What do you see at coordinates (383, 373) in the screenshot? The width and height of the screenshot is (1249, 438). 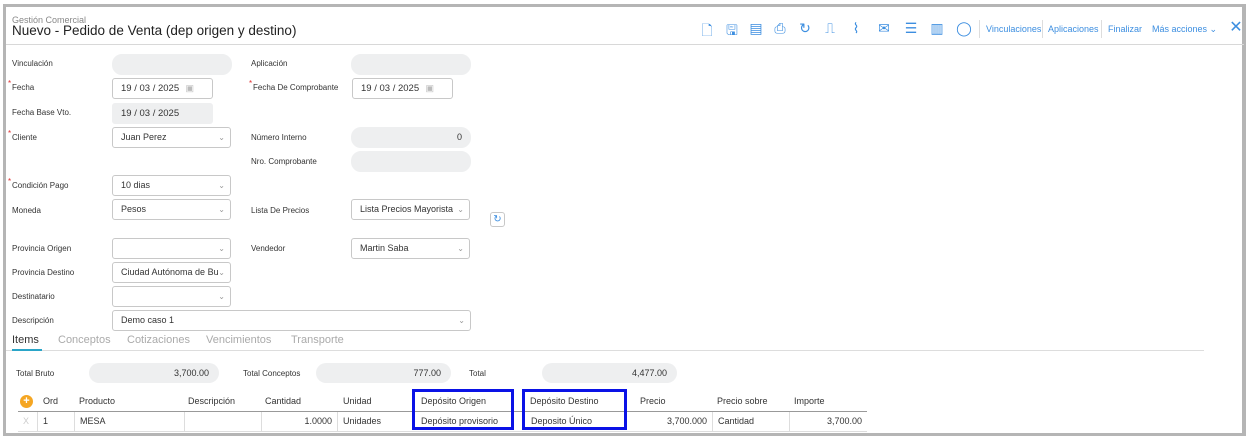 I see `total-conceptos-field: 777.00` at bounding box center [383, 373].